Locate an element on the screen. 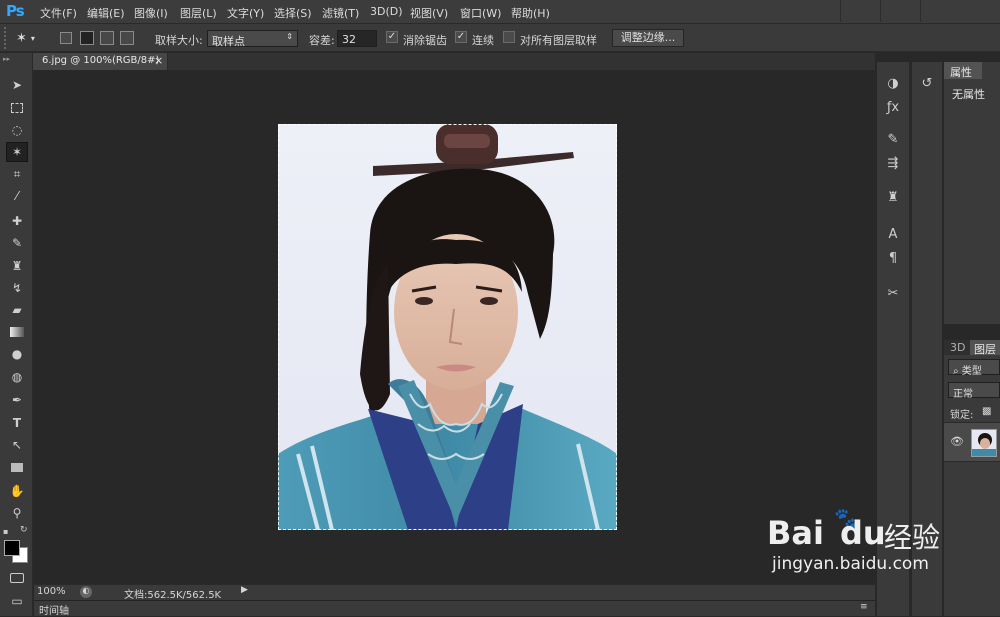  menu-edit: 编辑(E) is located at coordinates (106, 13).